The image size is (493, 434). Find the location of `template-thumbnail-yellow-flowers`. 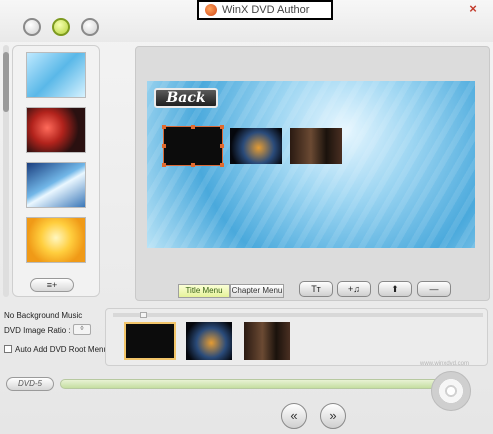

template-thumbnail-yellow-flowers is located at coordinates (56, 240).